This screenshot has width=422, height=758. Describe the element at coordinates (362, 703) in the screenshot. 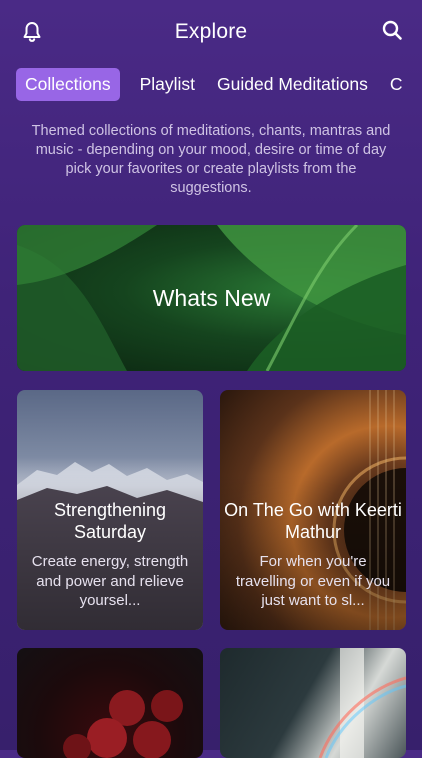

I see `light-beams-image` at that location.